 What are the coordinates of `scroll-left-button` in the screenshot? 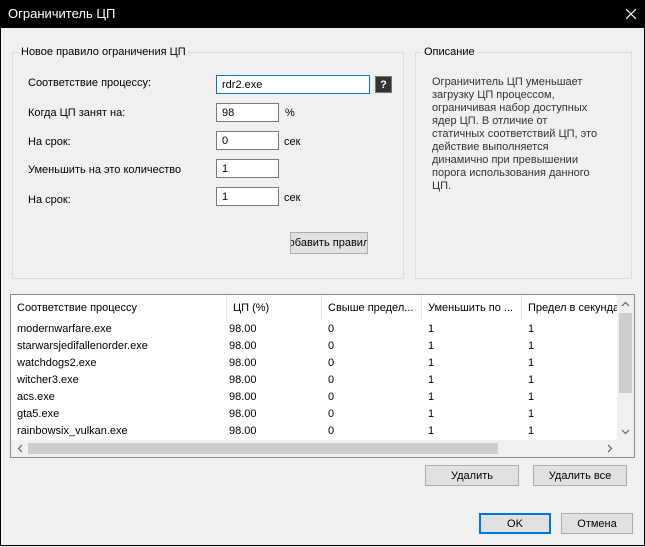 It's located at (19, 448).